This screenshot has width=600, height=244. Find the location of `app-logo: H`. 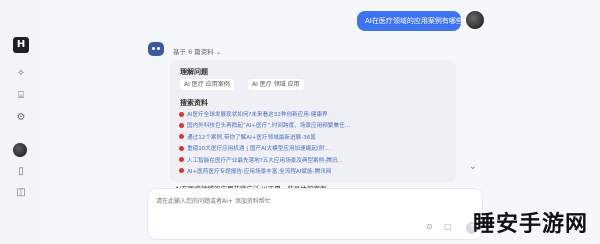

app-logo: H is located at coordinates (21, 45).